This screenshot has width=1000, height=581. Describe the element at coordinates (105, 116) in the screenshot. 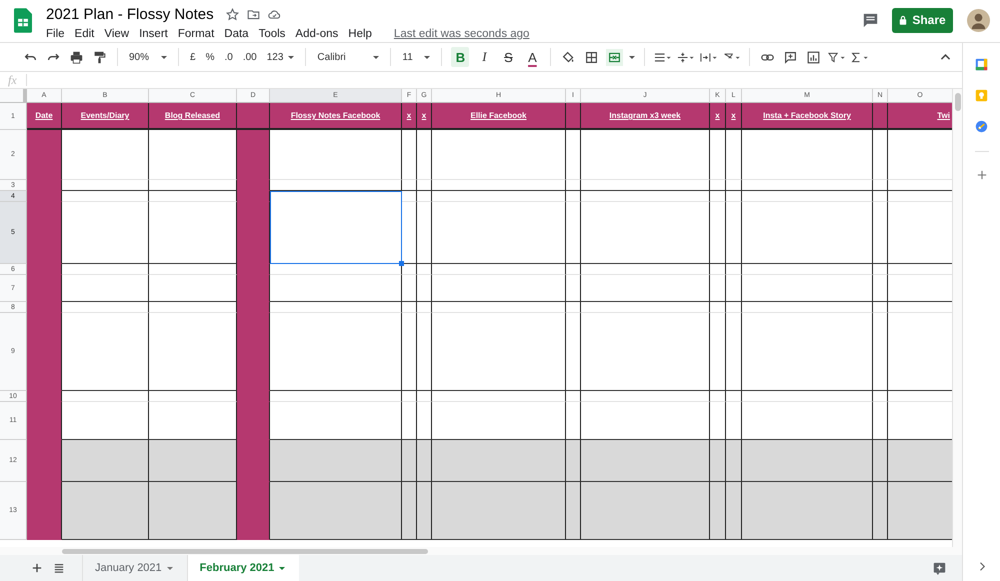

I see `header-cell: Events/Diary` at that location.